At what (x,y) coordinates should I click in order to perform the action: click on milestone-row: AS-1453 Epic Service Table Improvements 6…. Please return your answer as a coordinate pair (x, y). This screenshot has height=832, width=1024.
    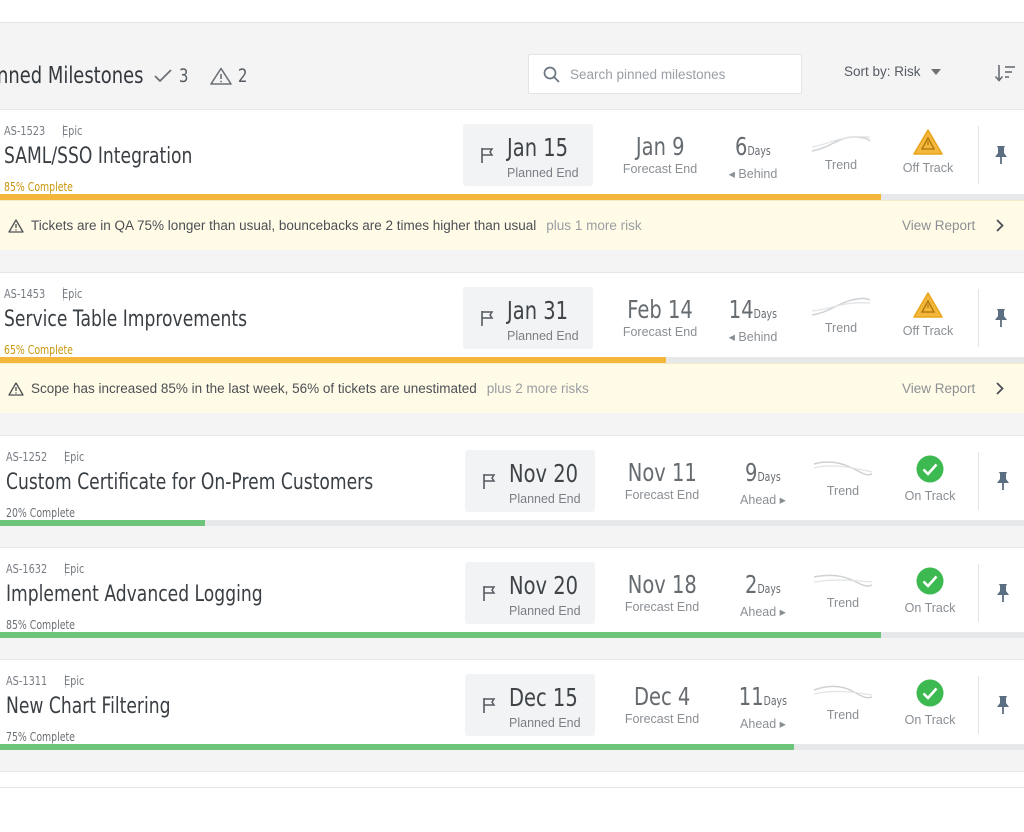
    Looking at the image, I should click on (512, 318).